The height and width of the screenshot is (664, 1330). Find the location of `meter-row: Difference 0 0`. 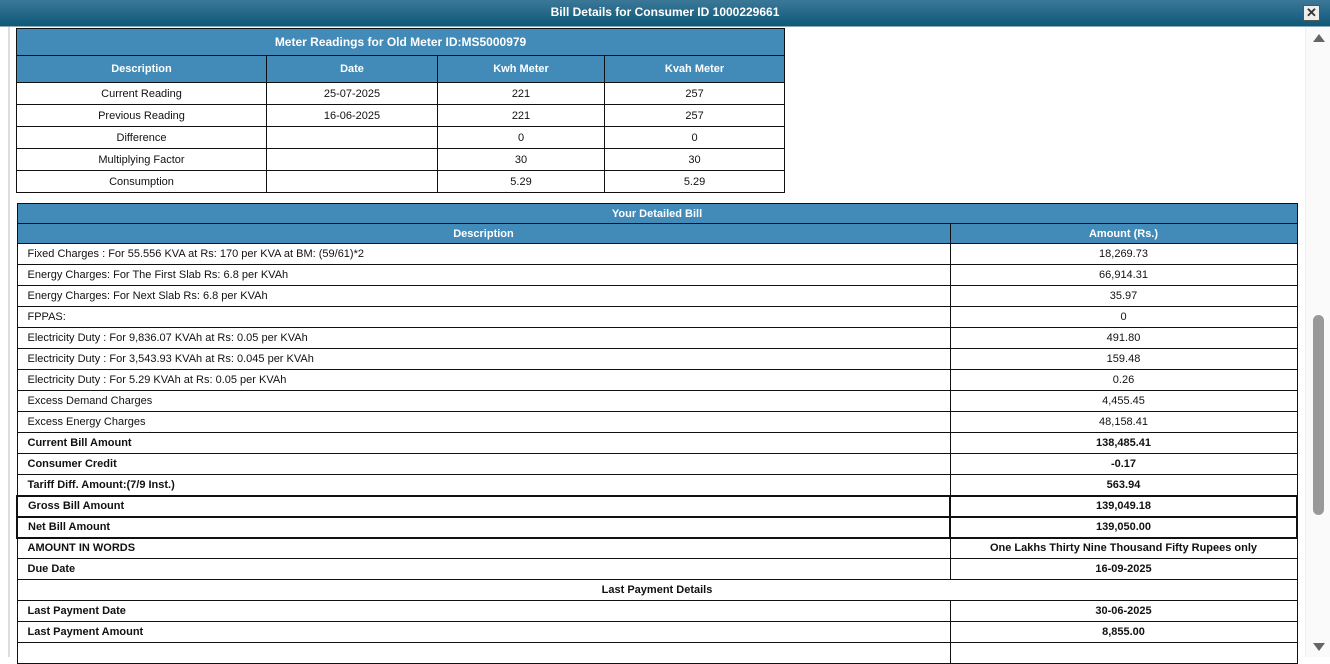

meter-row: Difference 0 0 is located at coordinates (401, 137).